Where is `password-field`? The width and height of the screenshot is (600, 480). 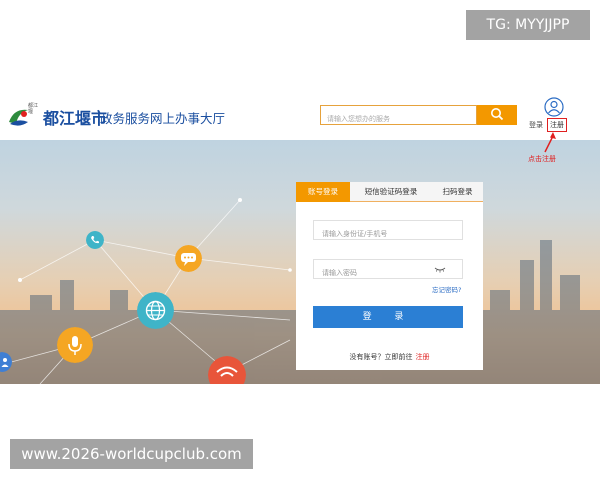 password-field is located at coordinates (388, 270).